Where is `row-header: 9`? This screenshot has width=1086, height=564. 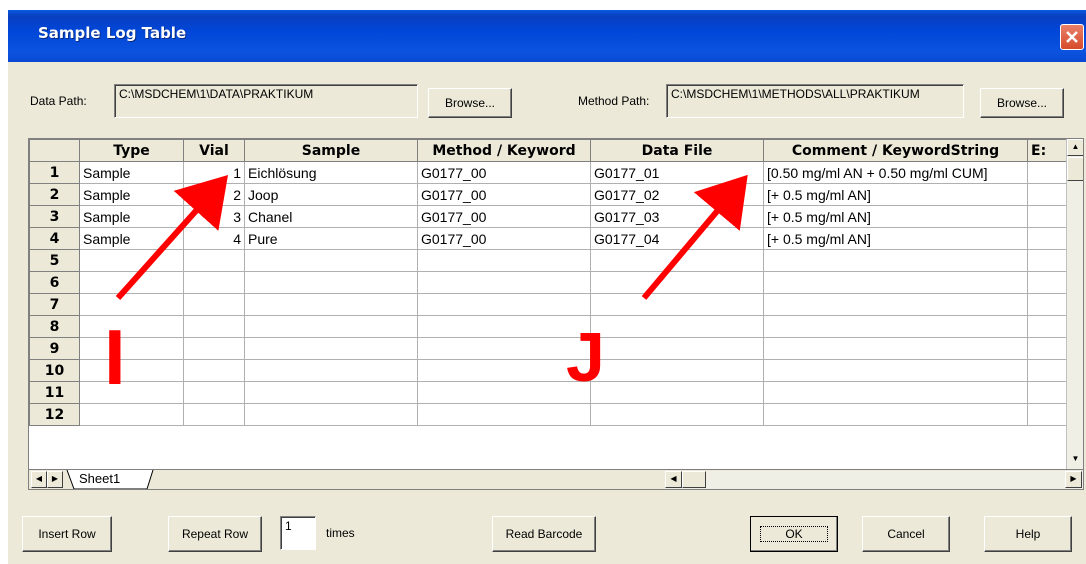
row-header: 9 is located at coordinates (54, 348).